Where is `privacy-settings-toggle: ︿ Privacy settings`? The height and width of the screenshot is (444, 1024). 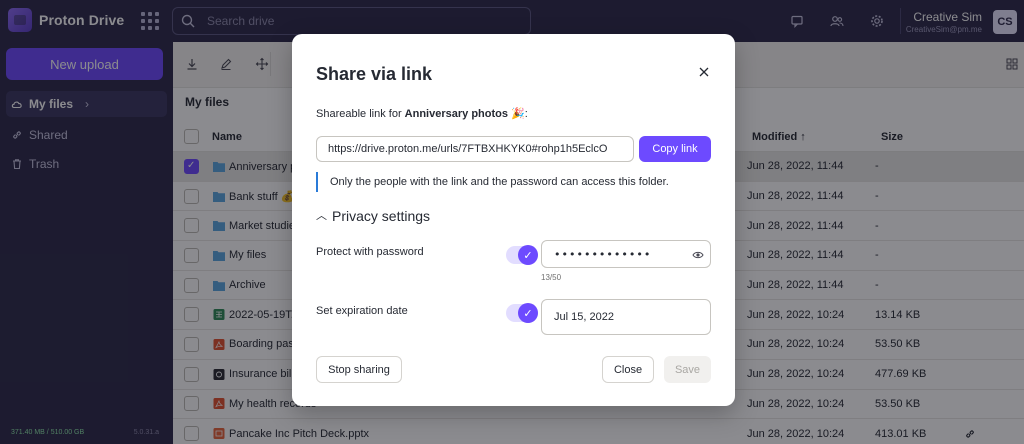
privacy-settings-toggle: ︿ Privacy settings is located at coordinates (373, 216).